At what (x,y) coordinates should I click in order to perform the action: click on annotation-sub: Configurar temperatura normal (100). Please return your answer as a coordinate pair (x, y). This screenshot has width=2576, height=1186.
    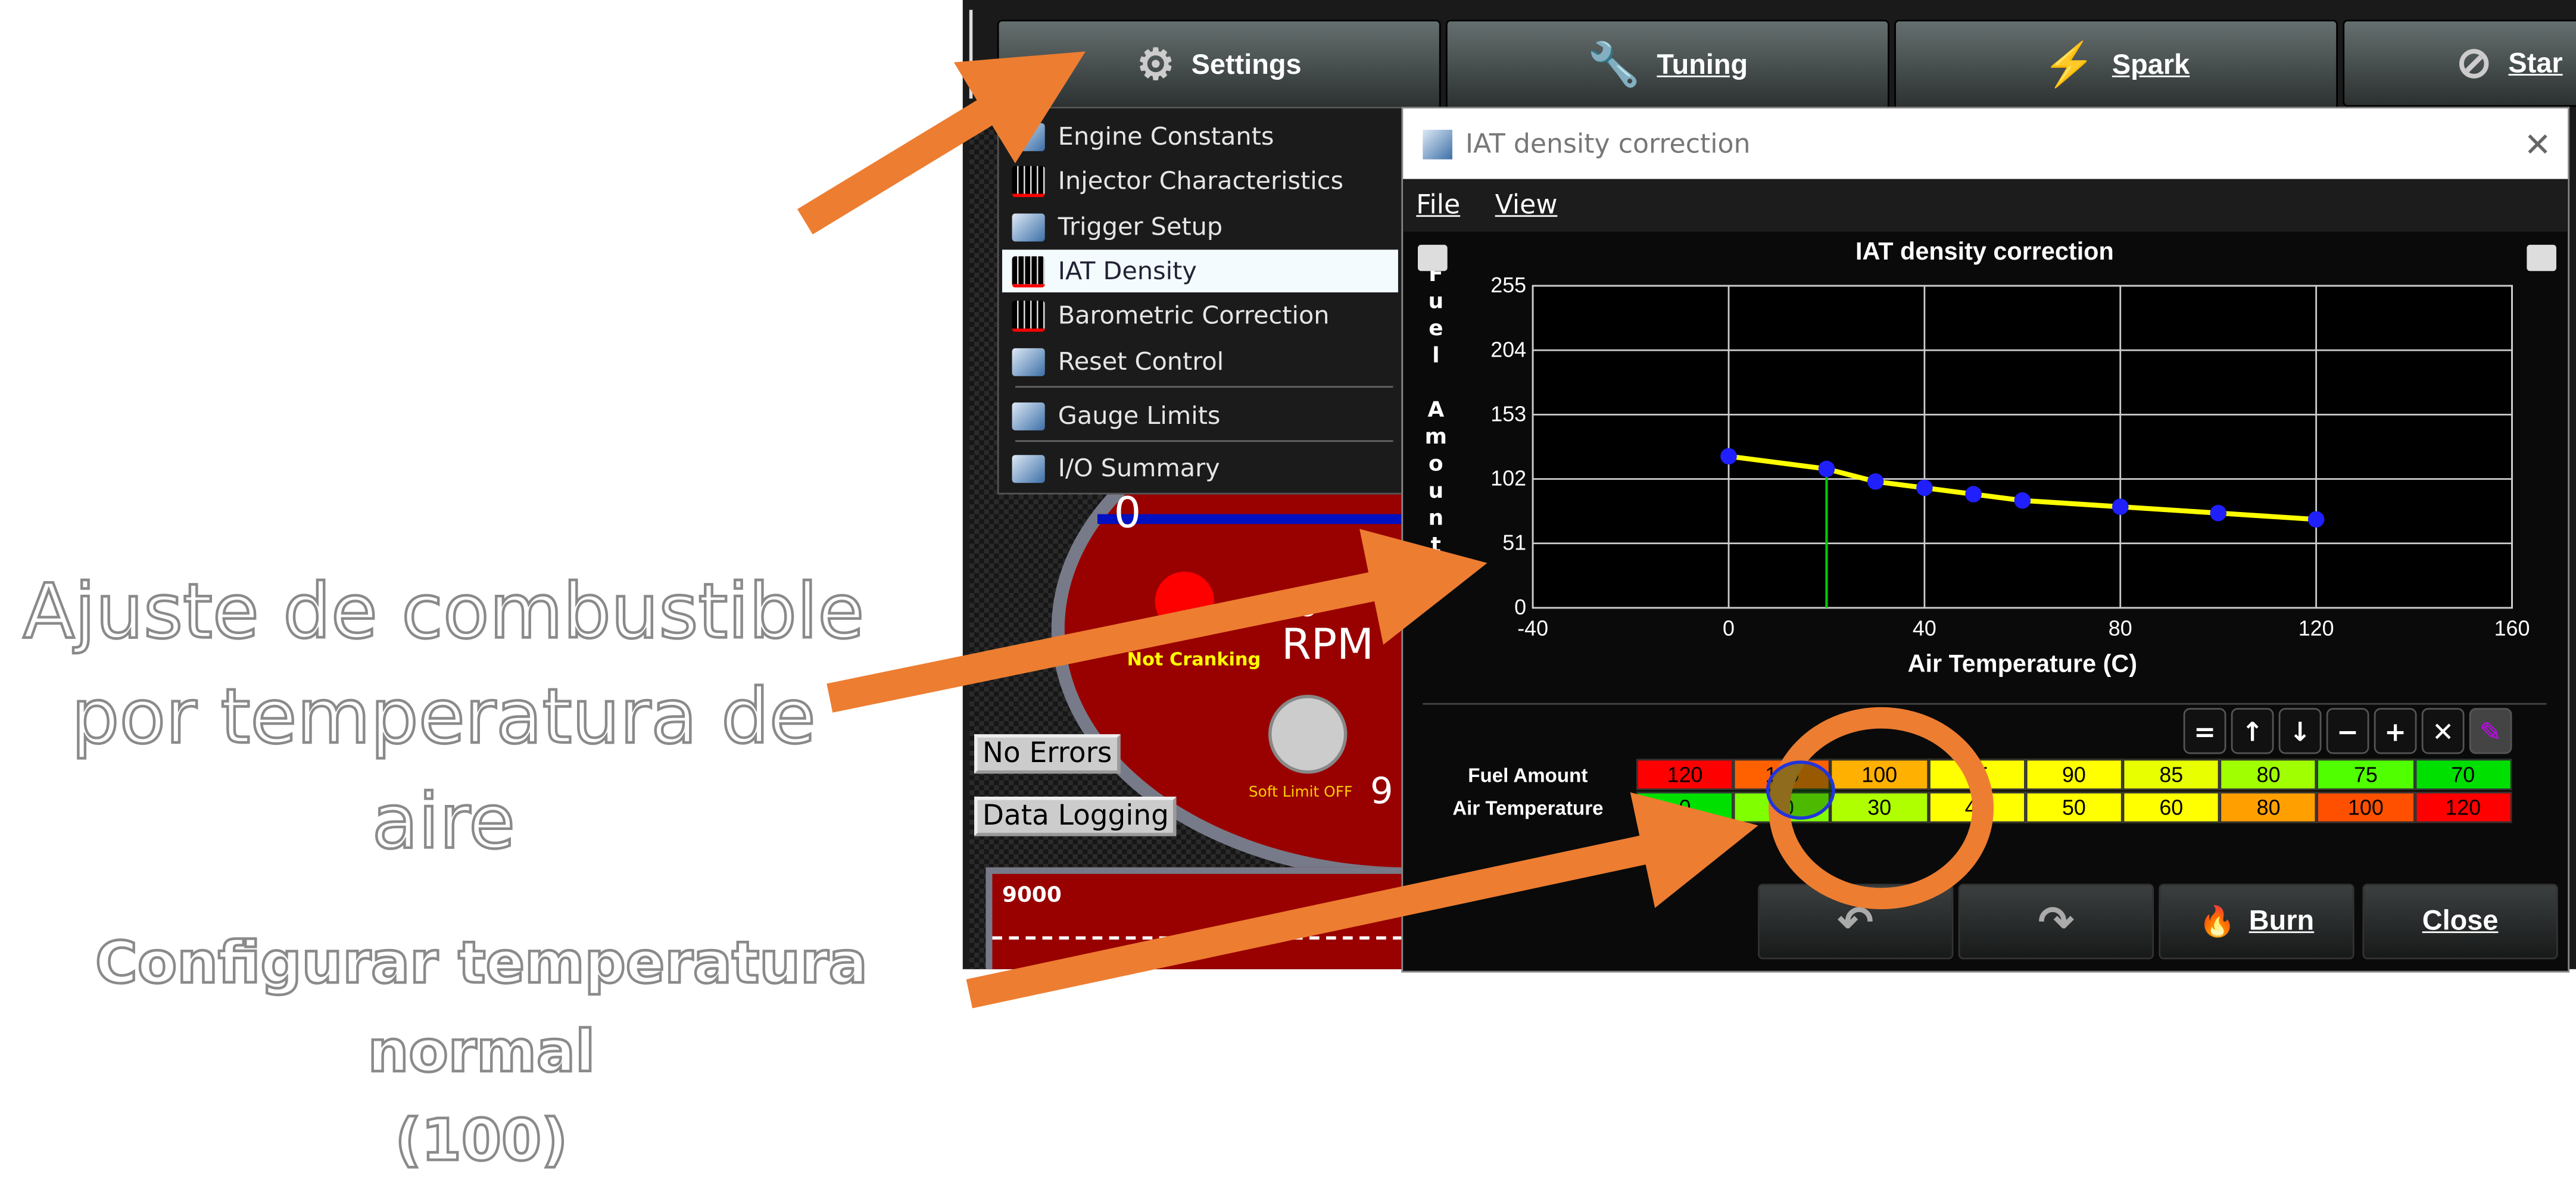
    Looking at the image, I should click on (482, 1053).